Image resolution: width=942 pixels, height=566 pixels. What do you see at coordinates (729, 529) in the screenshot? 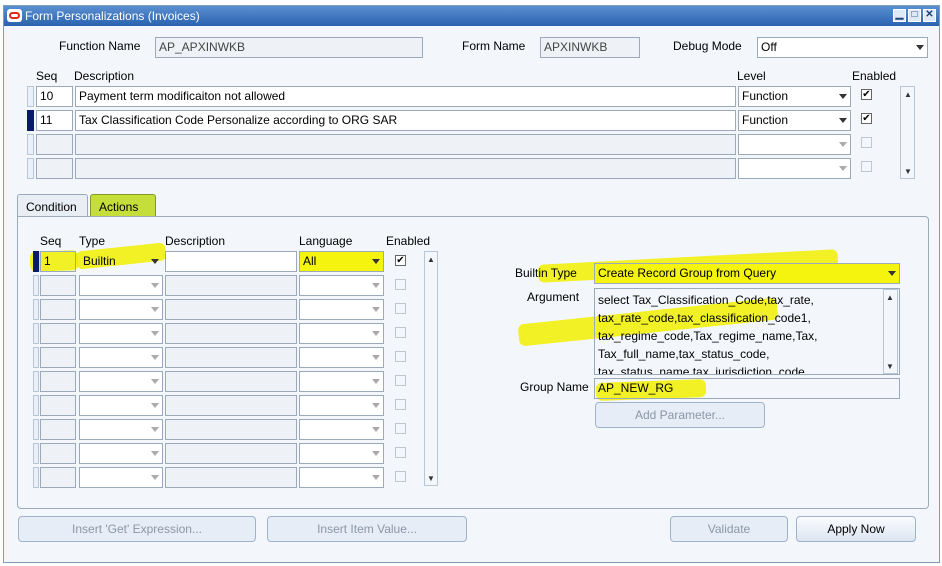
I see `validate-button: Validate` at bounding box center [729, 529].